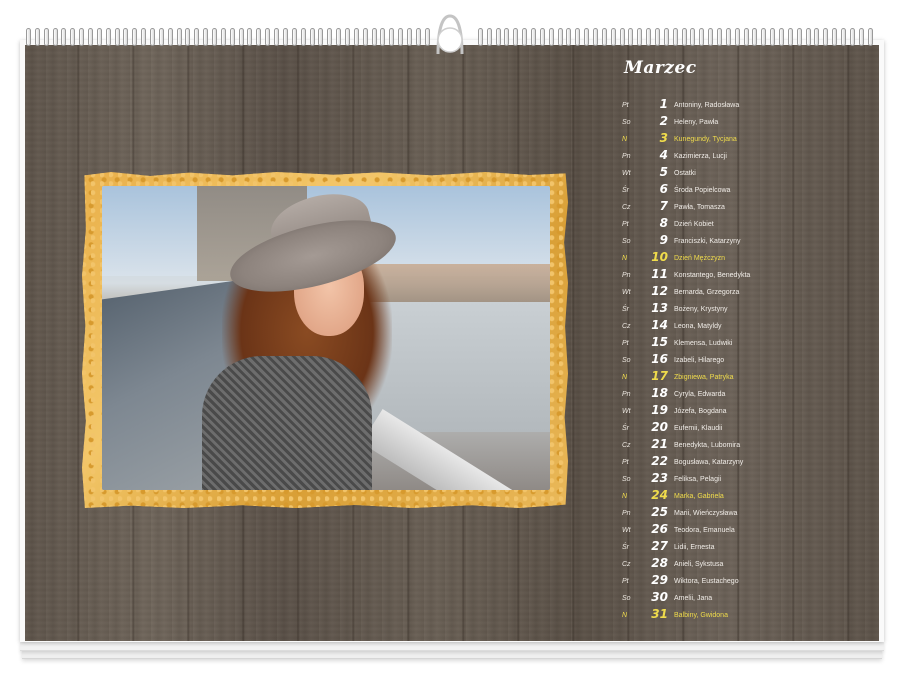 This screenshot has height=686, width=900. I want to click on day-row: Wt 26 Teodora, Emanuela, so click(702, 529).